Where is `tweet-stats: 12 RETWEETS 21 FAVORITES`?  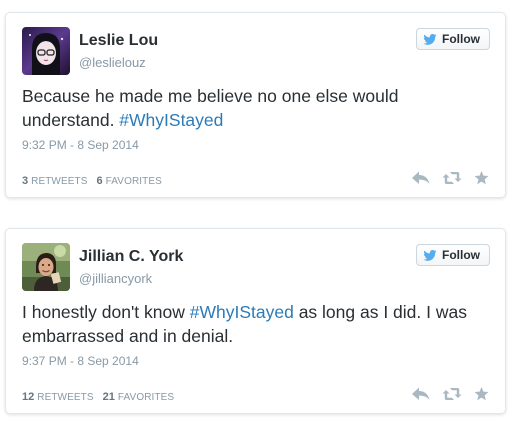
tweet-stats: 12 RETWEETS 21 FAVORITES is located at coordinates (98, 397).